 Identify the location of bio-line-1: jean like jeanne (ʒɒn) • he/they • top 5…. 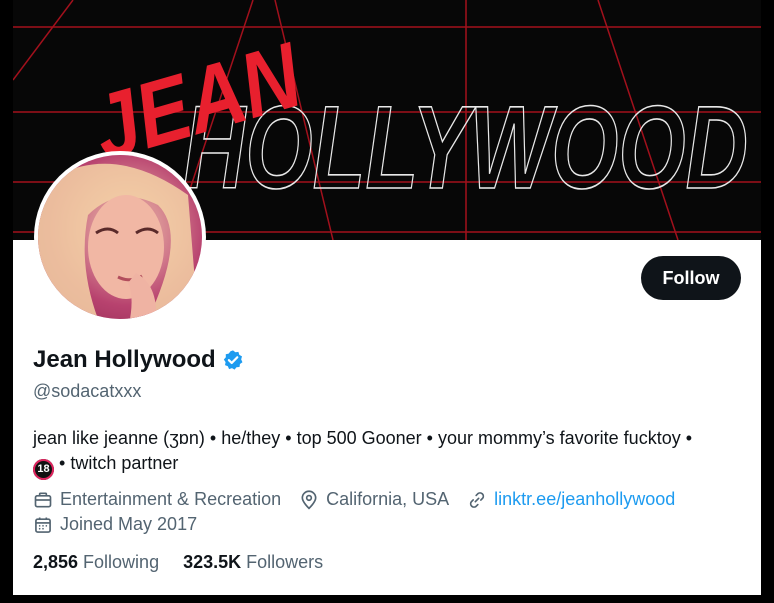
(363, 438).